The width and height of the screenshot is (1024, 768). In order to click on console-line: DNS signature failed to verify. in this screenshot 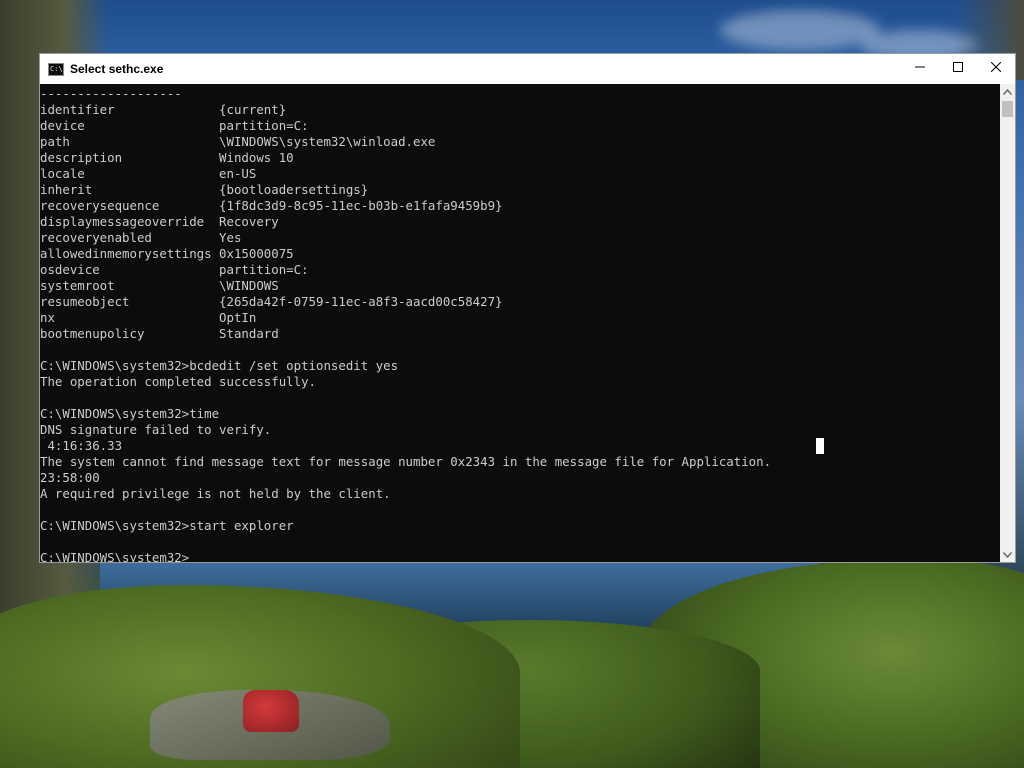, I will do `click(156, 429)`.